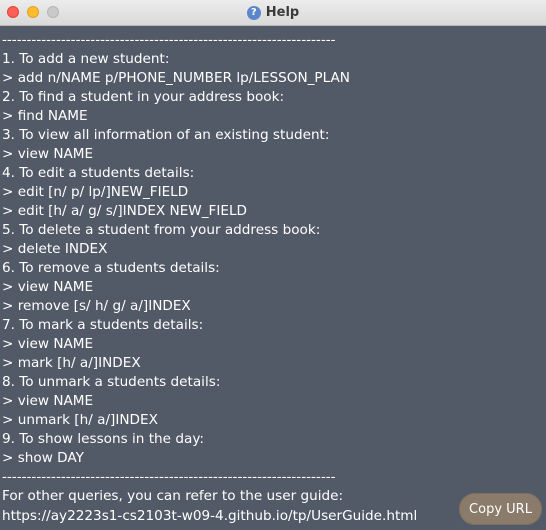 Image resolution: width=546 pixels, height=530 pixels. I want to click on command-line: > unmark [h/ a/]INDEX, so click(80, 420).